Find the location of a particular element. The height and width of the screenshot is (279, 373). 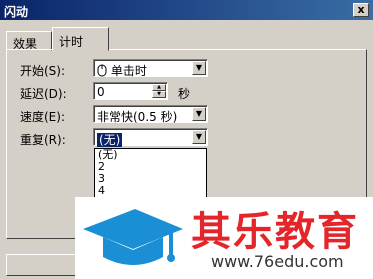

graduation-cap-icon is located at coordinates (133, 237).